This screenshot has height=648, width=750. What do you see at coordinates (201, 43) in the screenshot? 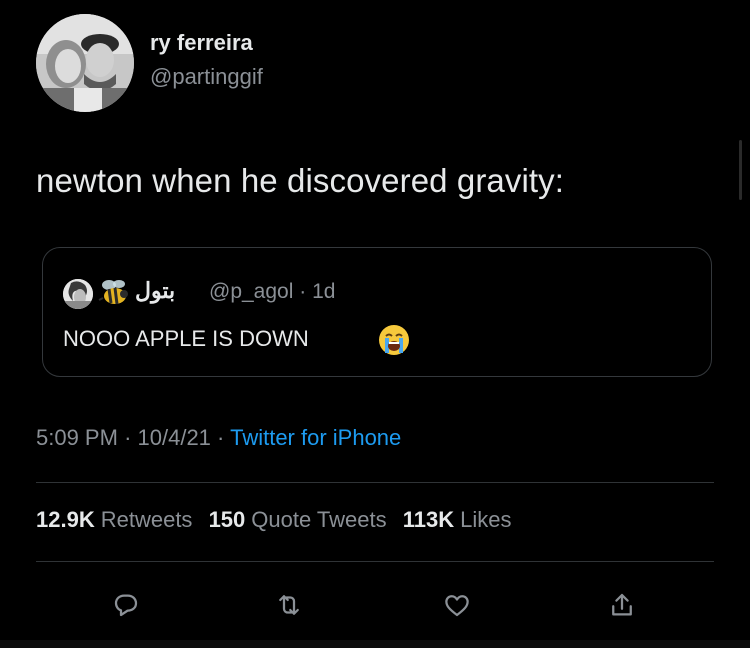
I see `author-display-name: ry ferreira` at bounding box center [201, 43].